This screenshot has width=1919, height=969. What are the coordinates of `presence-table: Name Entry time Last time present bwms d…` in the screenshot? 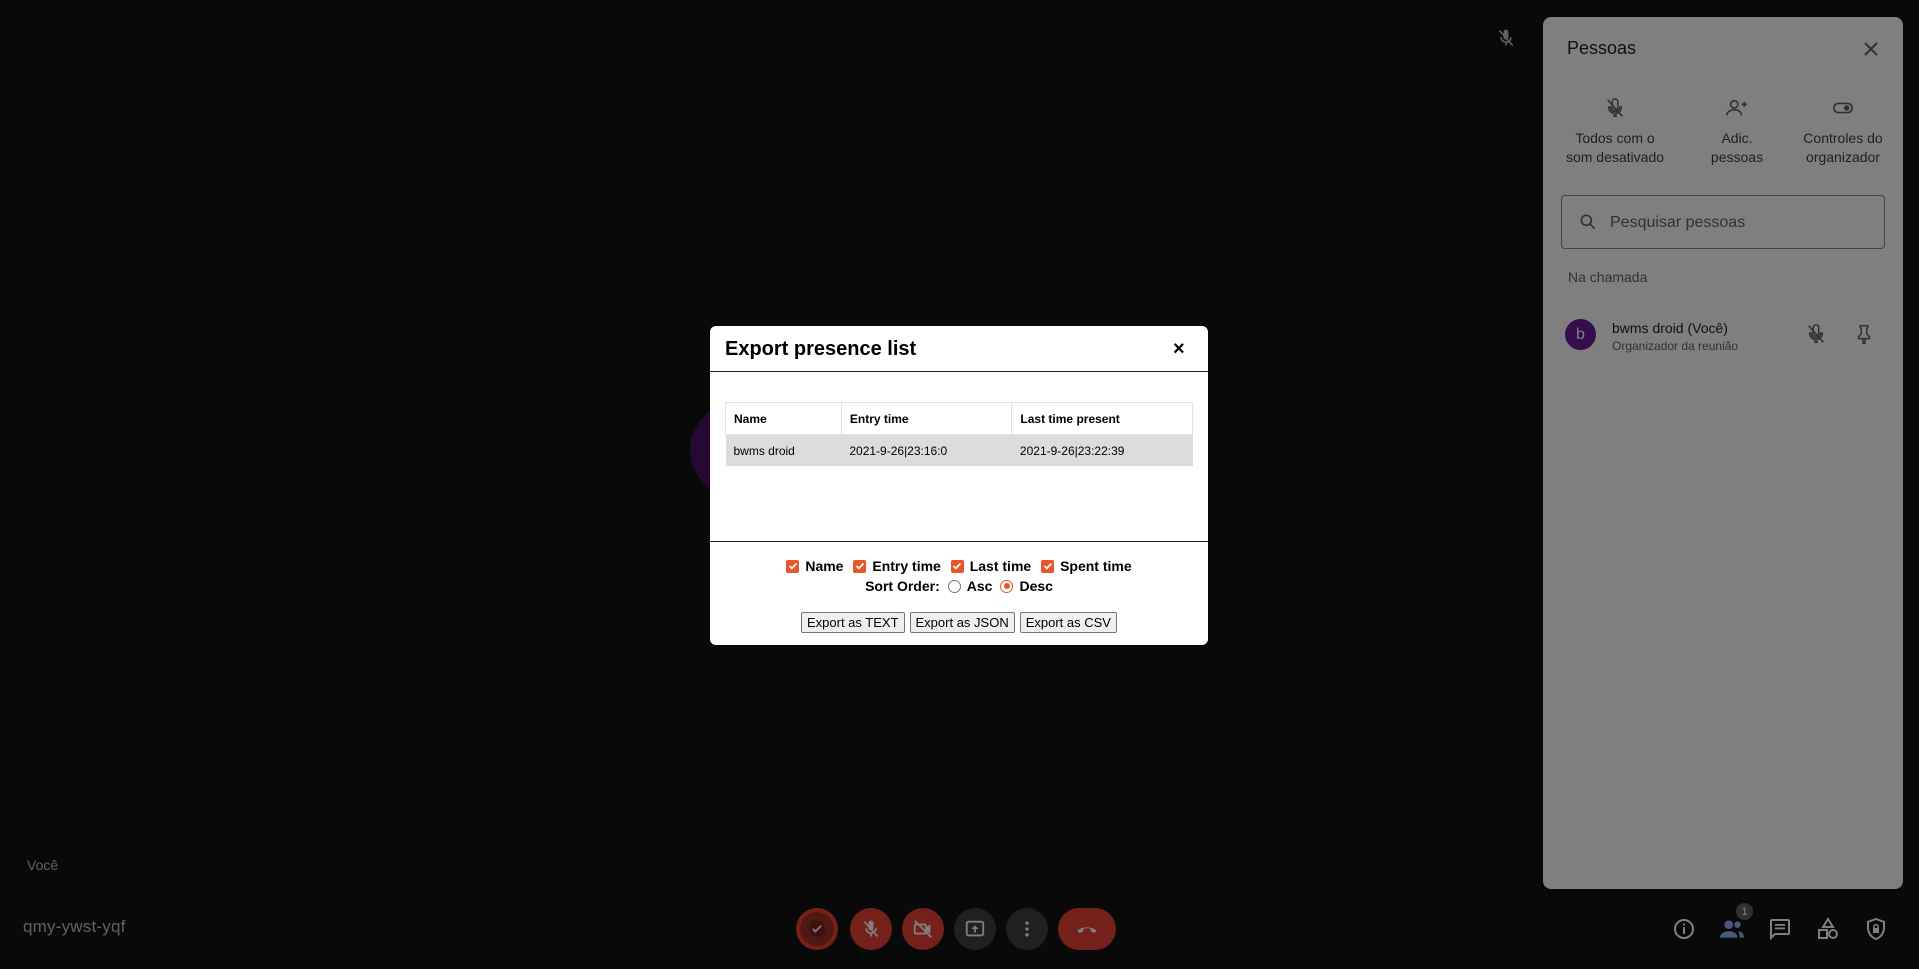 It's located at (959, 434).